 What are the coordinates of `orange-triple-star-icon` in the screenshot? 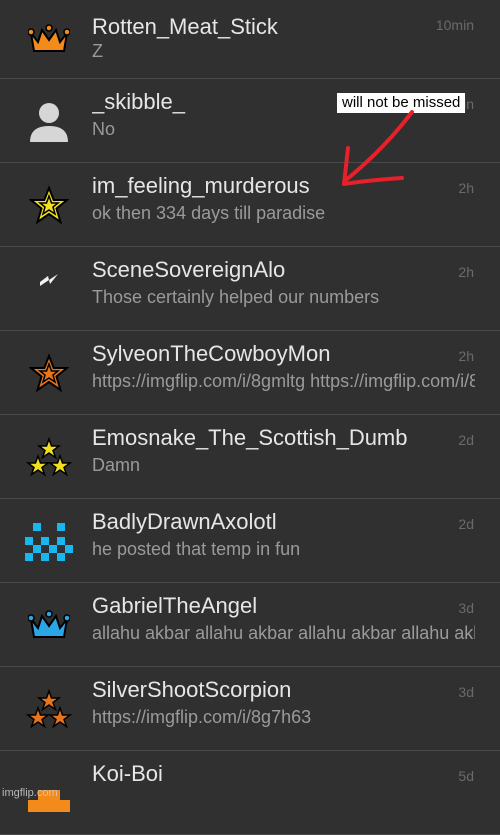 It's located at (49, 709).